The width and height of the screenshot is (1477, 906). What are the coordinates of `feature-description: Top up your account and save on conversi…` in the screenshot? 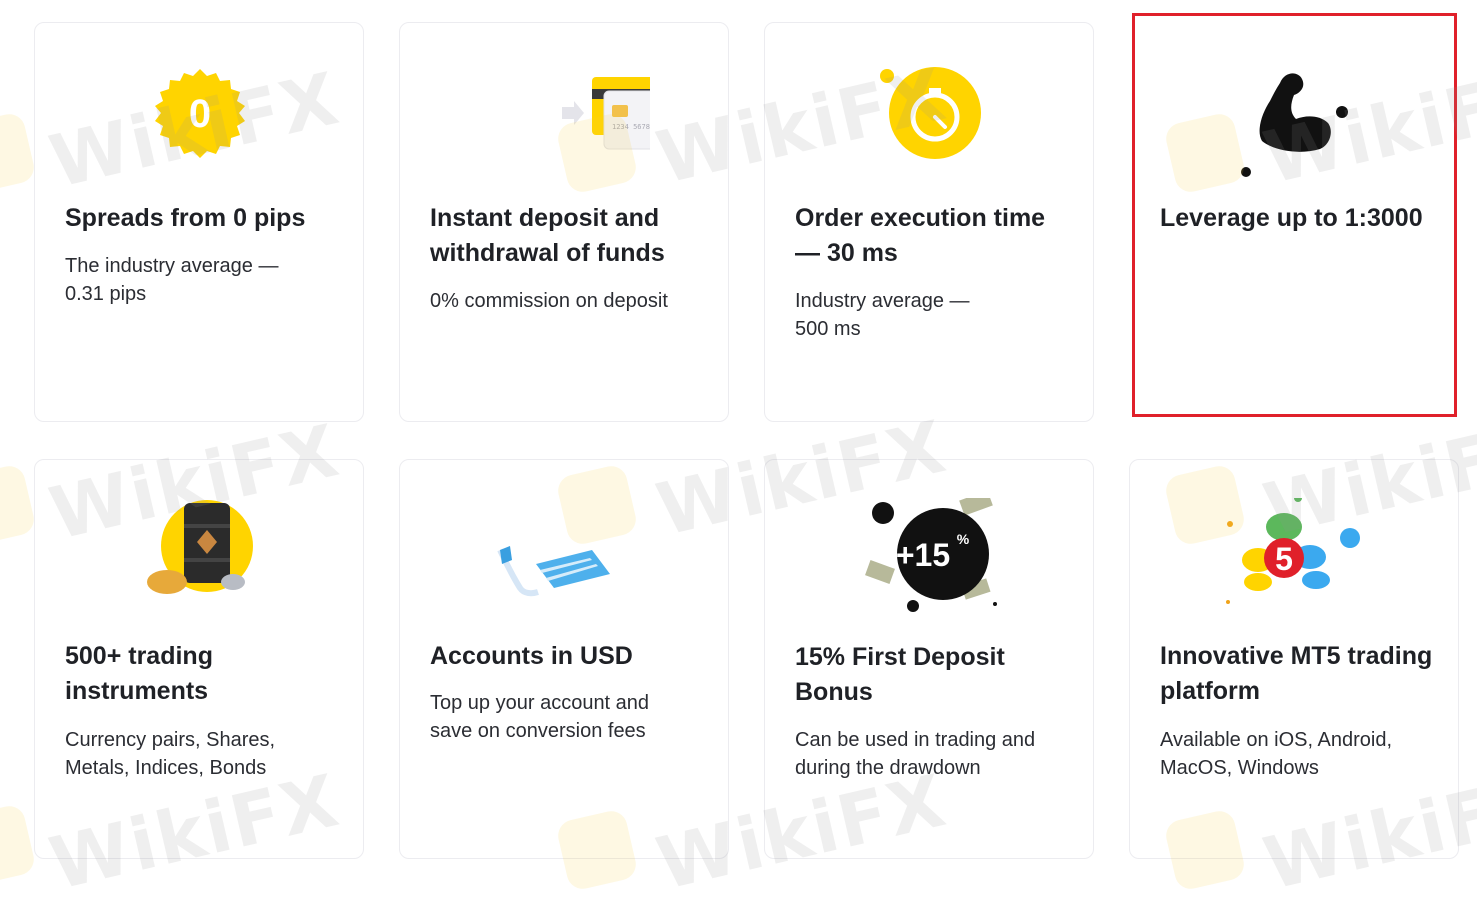 It's located at (540, 717).